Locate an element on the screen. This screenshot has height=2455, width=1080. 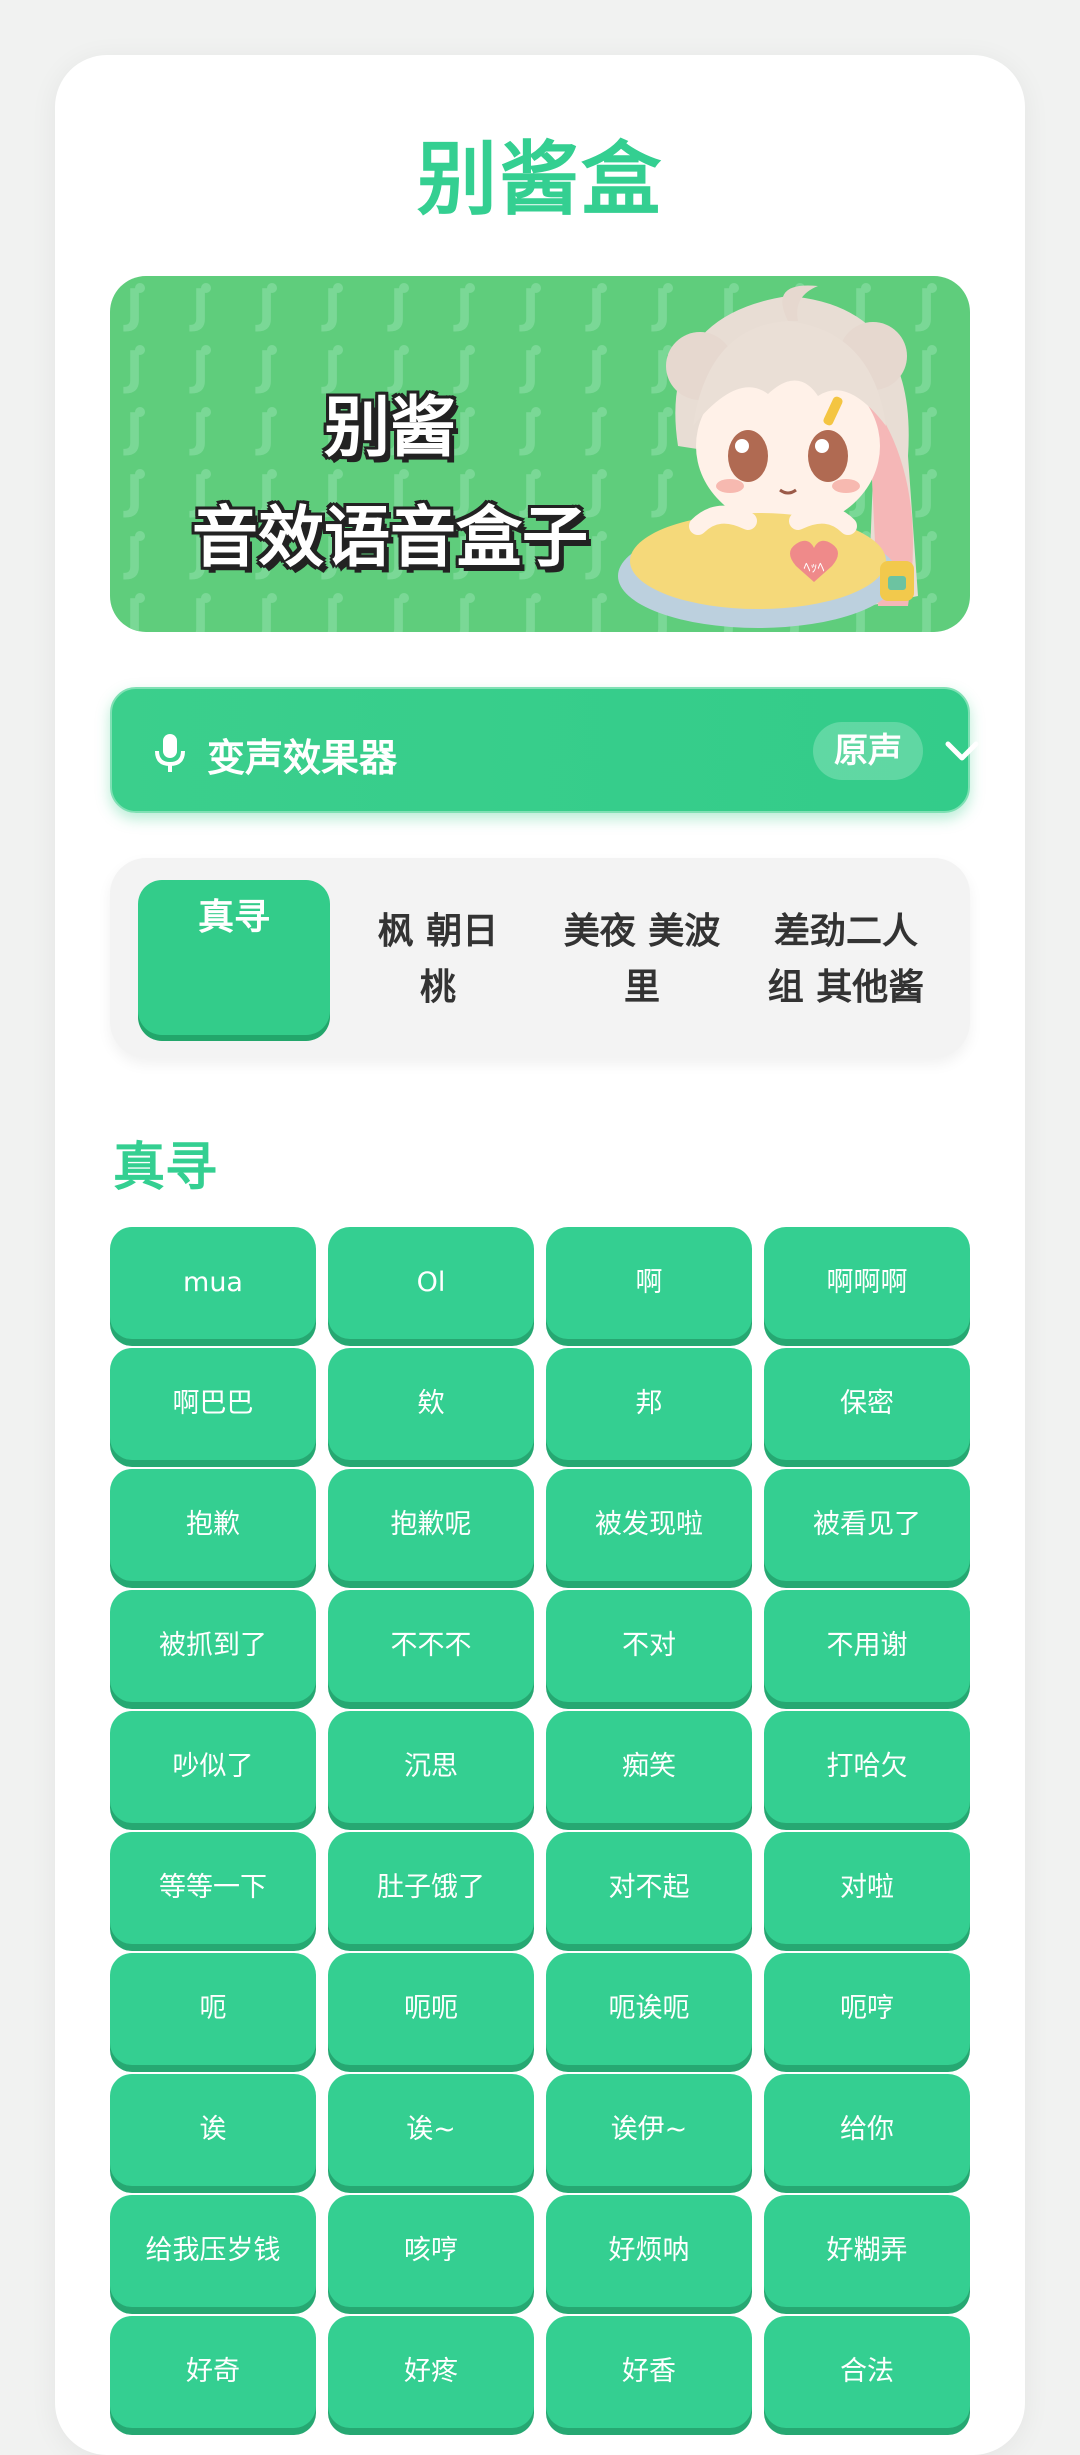
sound-button: 合法 is located at coordinates (867, 2372).